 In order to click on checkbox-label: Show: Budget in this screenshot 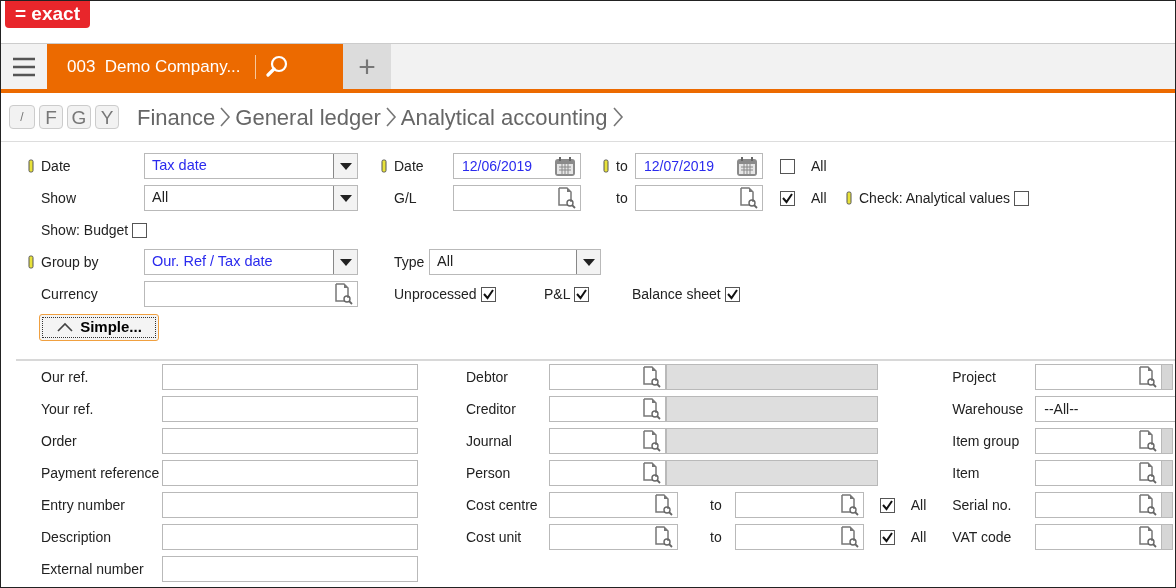, I will do `click(85, 230)`.